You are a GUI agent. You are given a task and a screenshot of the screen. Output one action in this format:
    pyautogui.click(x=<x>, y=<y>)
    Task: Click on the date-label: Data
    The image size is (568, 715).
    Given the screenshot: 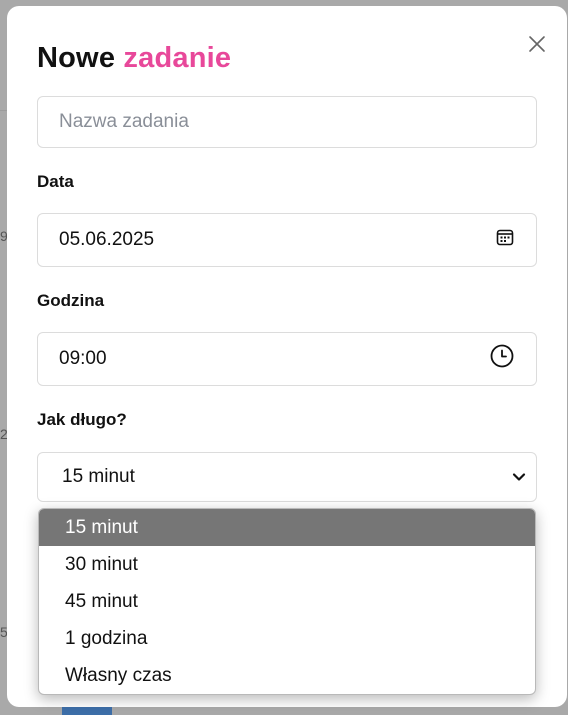 What is the action you would take?
    pyautogui.click(x=55, y=181)
    